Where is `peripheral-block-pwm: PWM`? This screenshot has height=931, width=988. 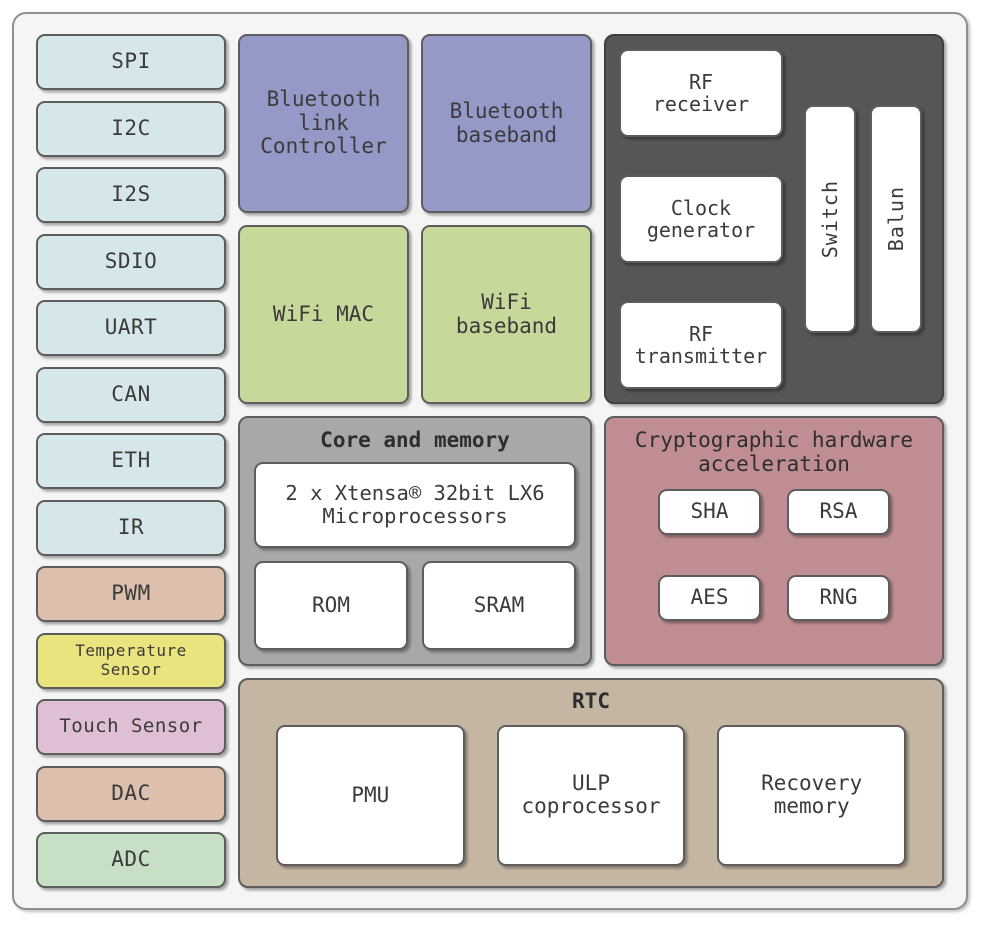
peripheral-block-pwm: PWM is located at coordinates (131, 594).